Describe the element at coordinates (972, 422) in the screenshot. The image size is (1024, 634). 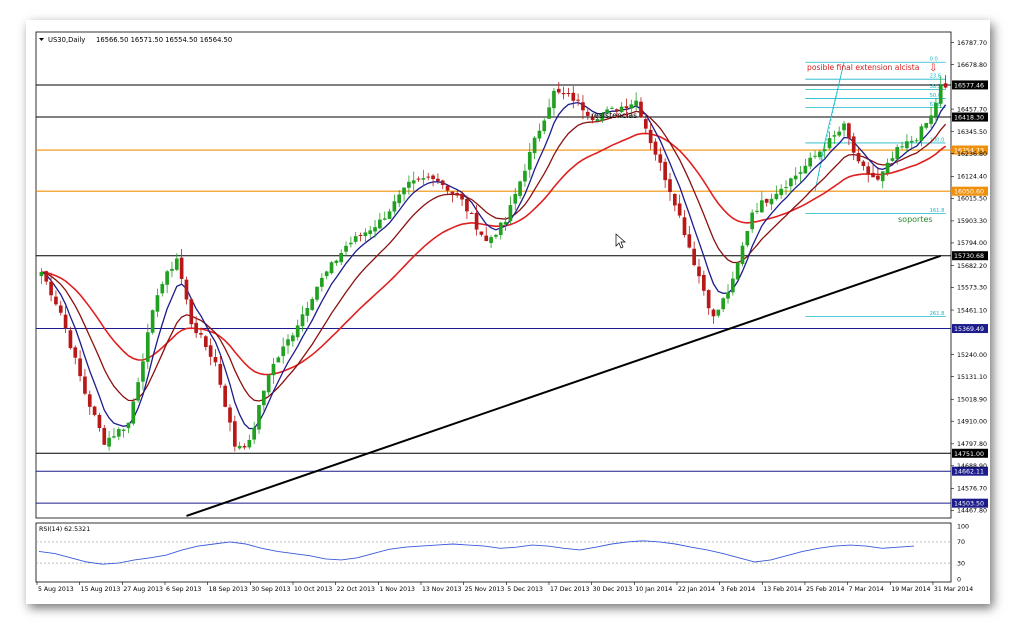
I see `price-tick-label: 14910.00` at that location.